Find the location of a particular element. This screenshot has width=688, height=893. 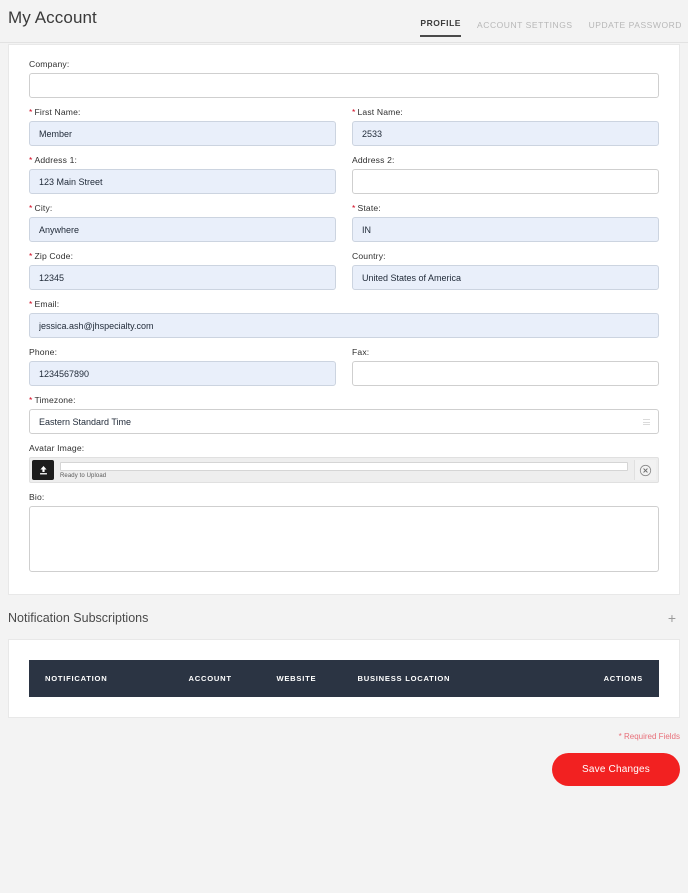

field-last-name: * Last Name: is located at coordinates (505, 126).